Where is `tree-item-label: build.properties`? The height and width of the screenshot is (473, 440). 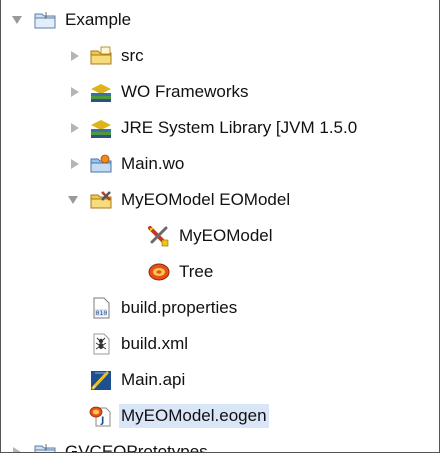 tree-item-label: build.properties is located at coordinates (179, 307).